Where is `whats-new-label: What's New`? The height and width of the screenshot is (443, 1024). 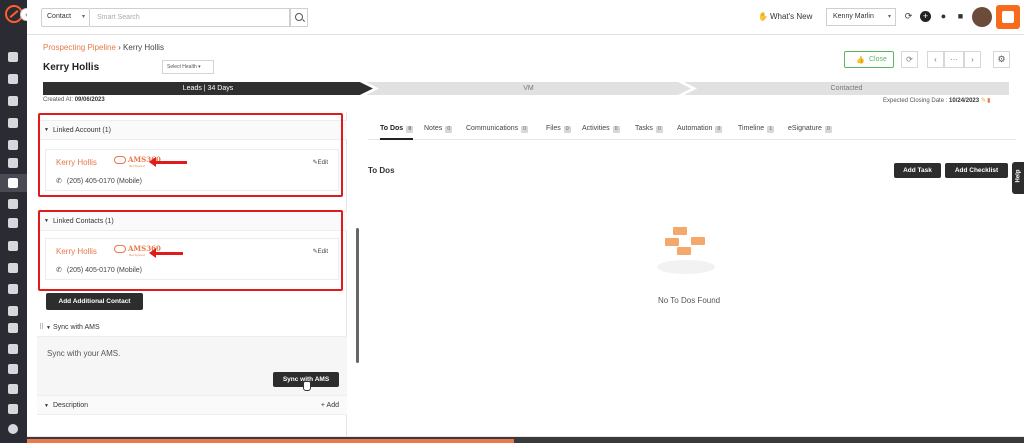
whats-new-label: What's New is located at coordinates (791, 16).